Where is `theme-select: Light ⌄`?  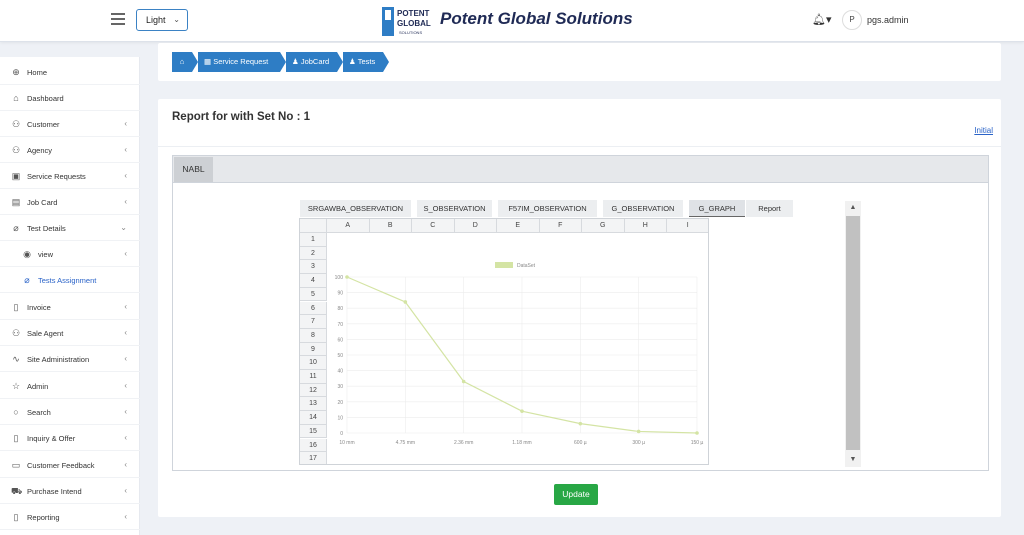 theme-select: Light ⌄ is located at coordinates (162, 20).